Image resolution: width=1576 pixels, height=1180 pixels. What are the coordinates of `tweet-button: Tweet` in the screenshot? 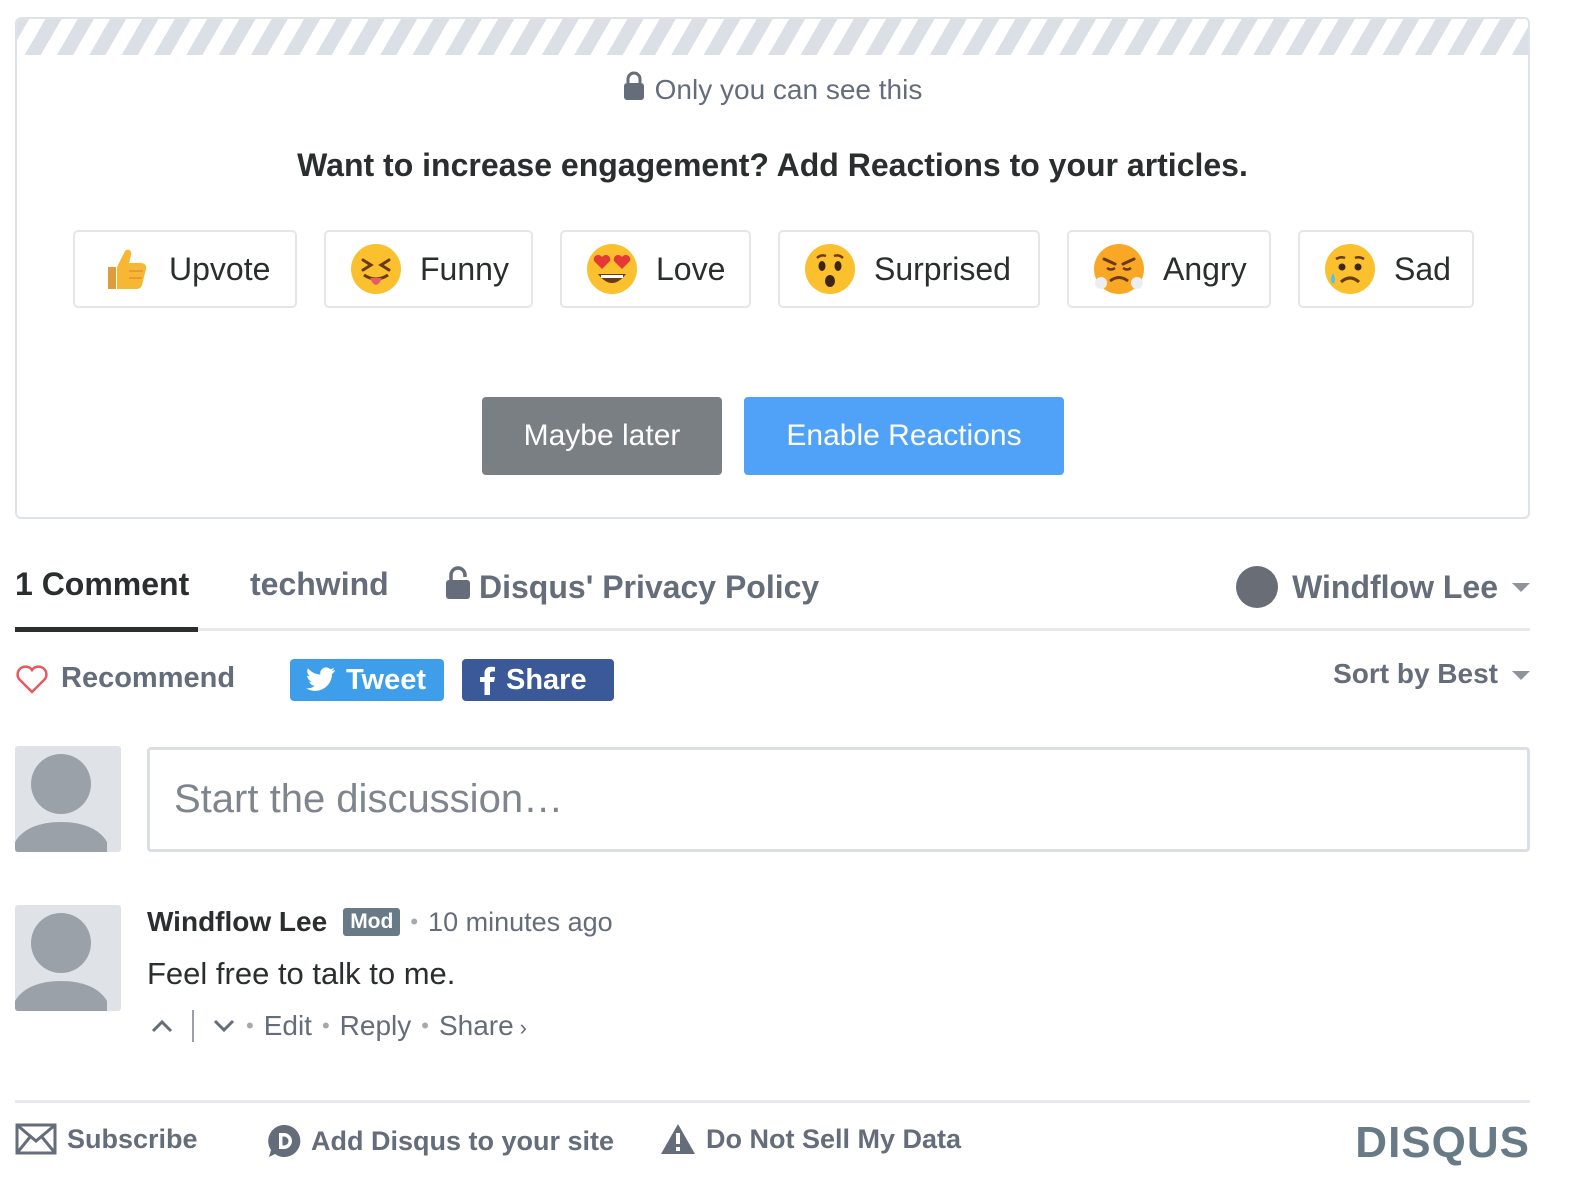 It's located at (367, 680).